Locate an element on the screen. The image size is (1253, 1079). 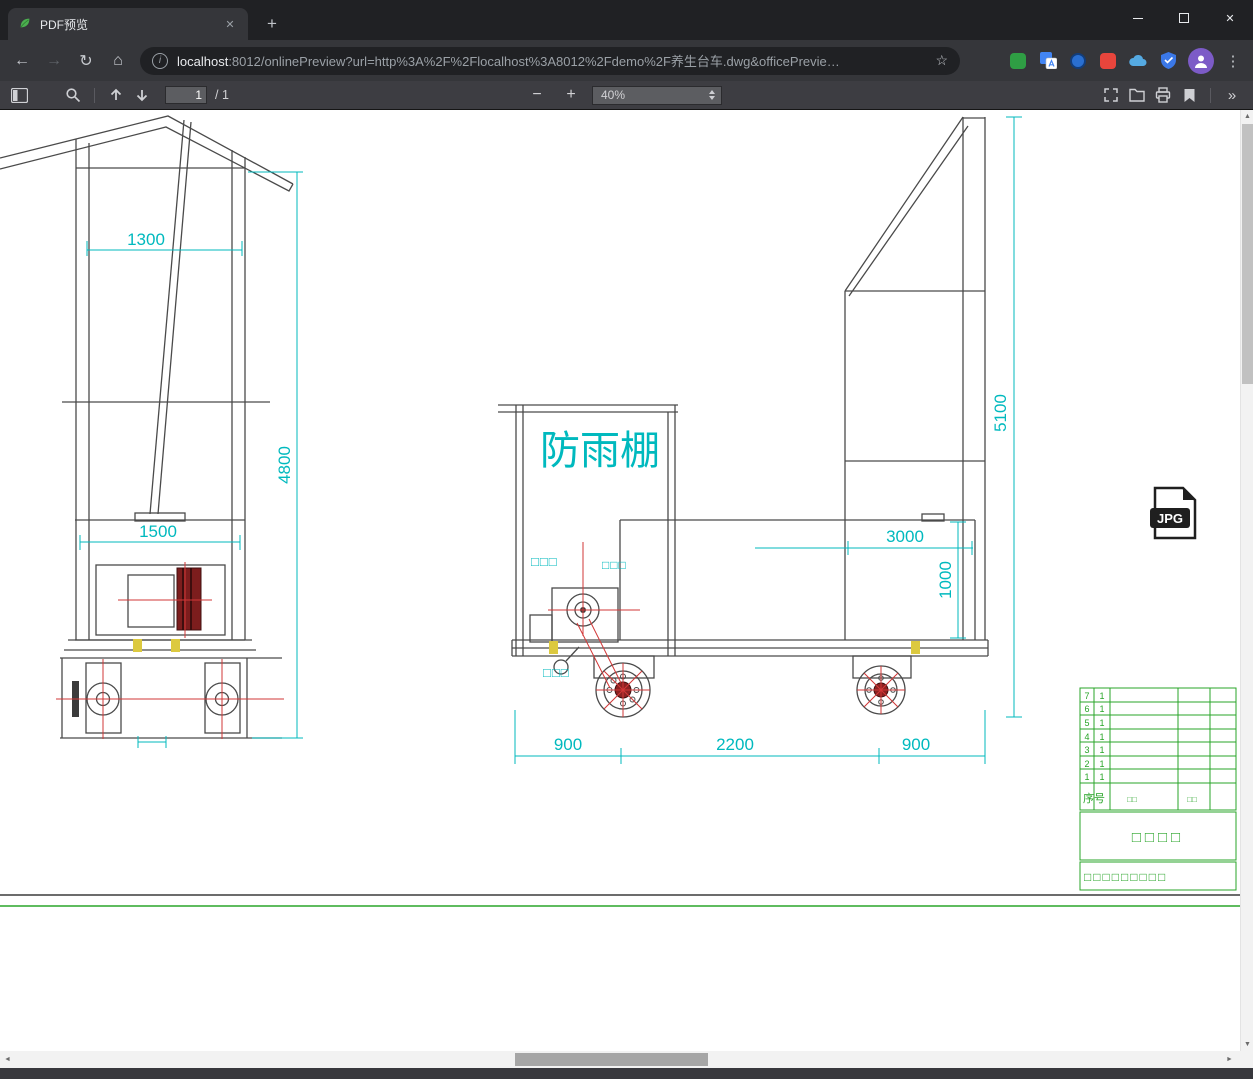
maximize-icon is located at coordinates (1184, 18).